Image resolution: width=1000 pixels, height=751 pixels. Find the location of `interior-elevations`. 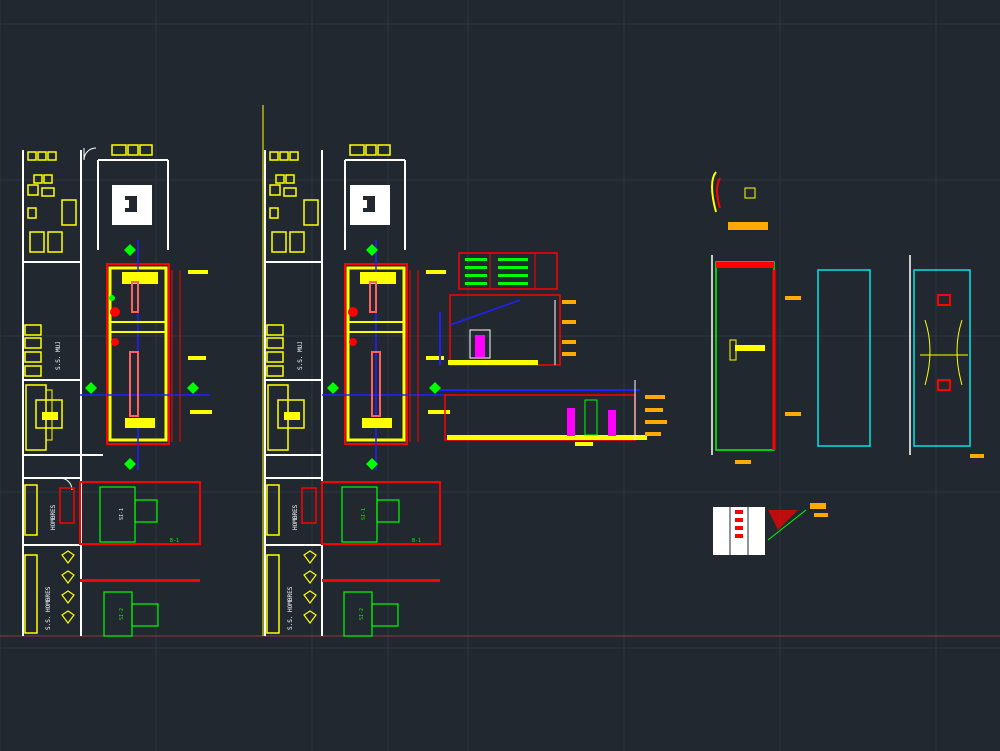

interior-elevations is located at coordinates (847, 363).